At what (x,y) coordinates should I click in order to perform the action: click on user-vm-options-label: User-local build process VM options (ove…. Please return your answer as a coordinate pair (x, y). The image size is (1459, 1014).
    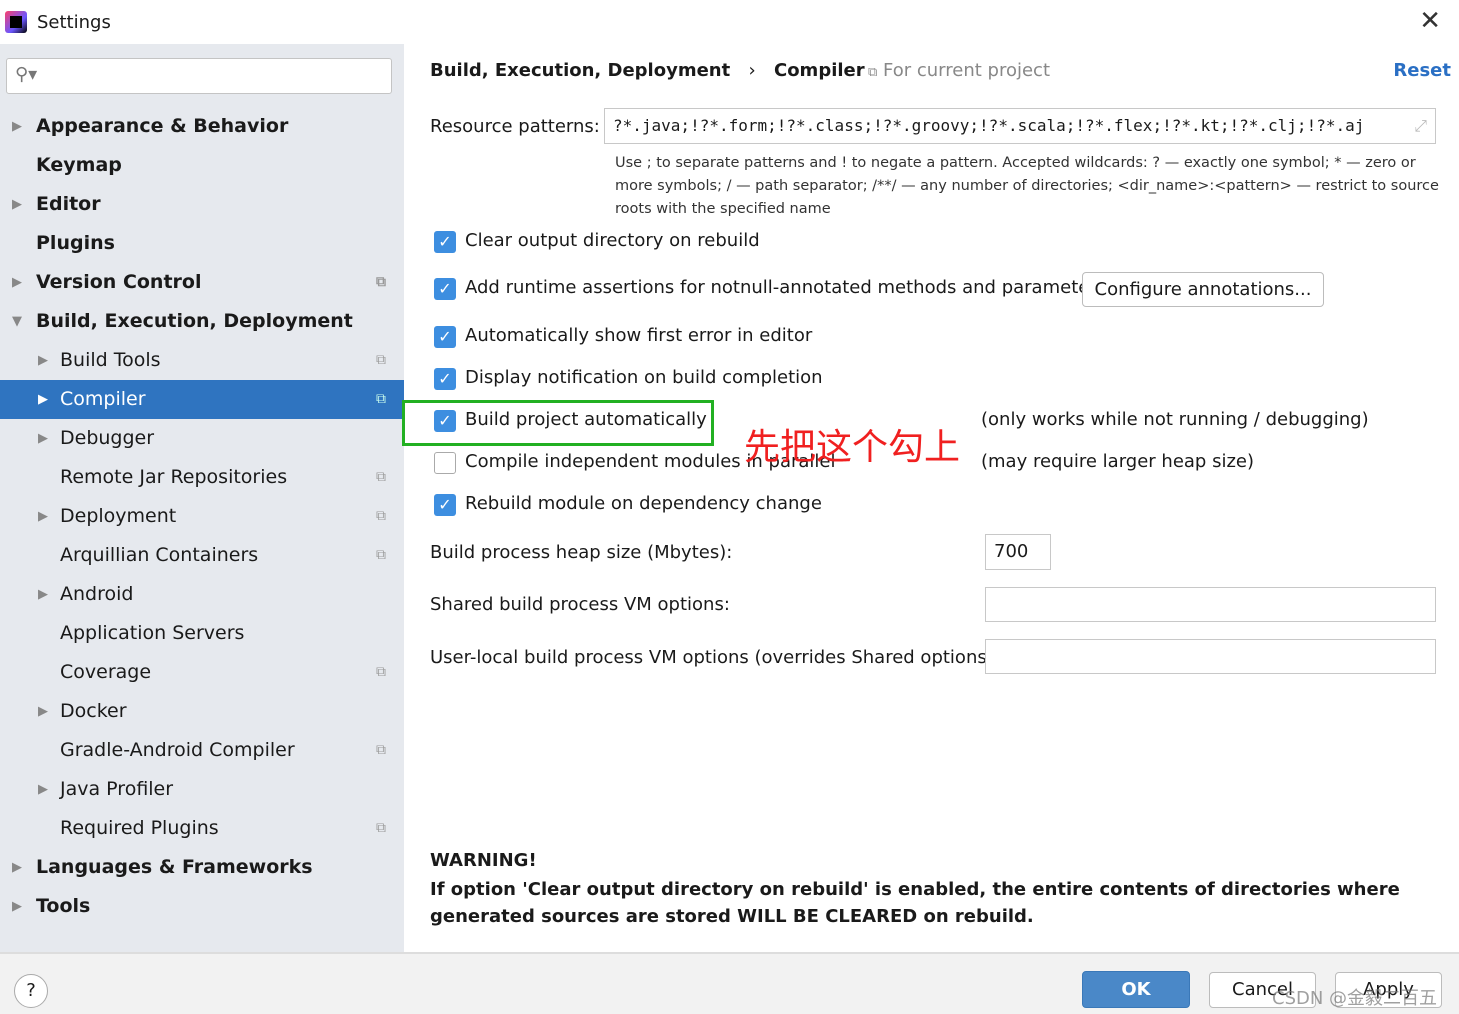
    Looking at the image, I should click on (715, 657).